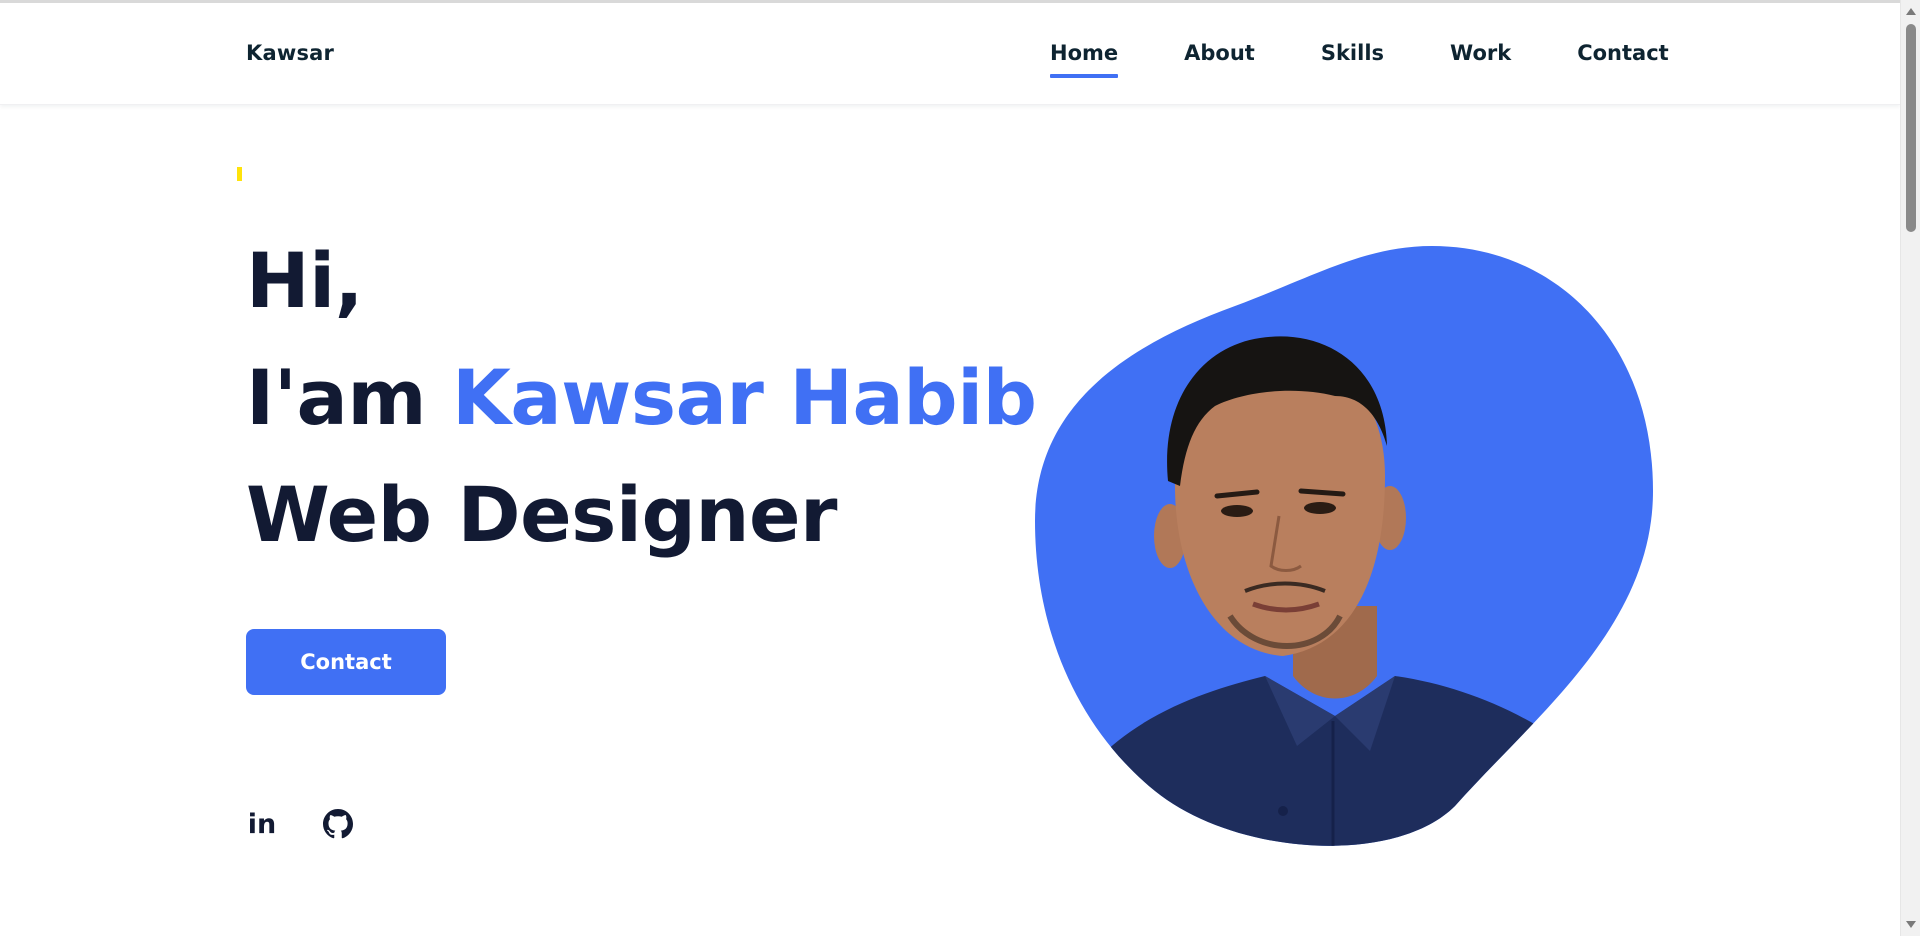 The image size is (1920, 936). I want to click on linkedin-icon: in, so click(262, 824).